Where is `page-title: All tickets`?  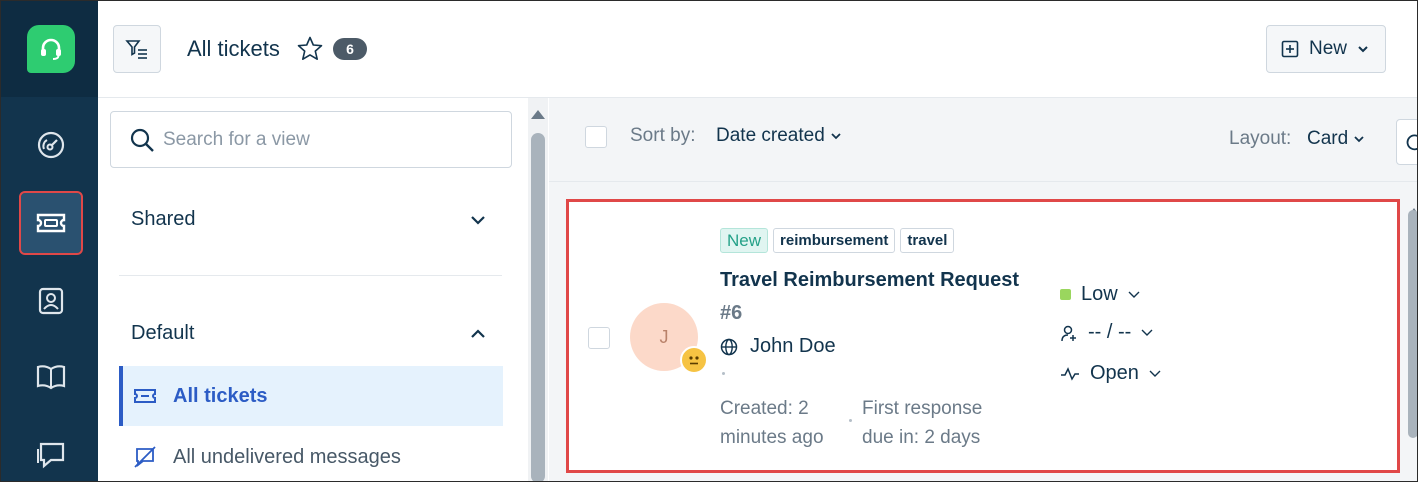
page-title: All tickets is located at coordinates (233, 48).